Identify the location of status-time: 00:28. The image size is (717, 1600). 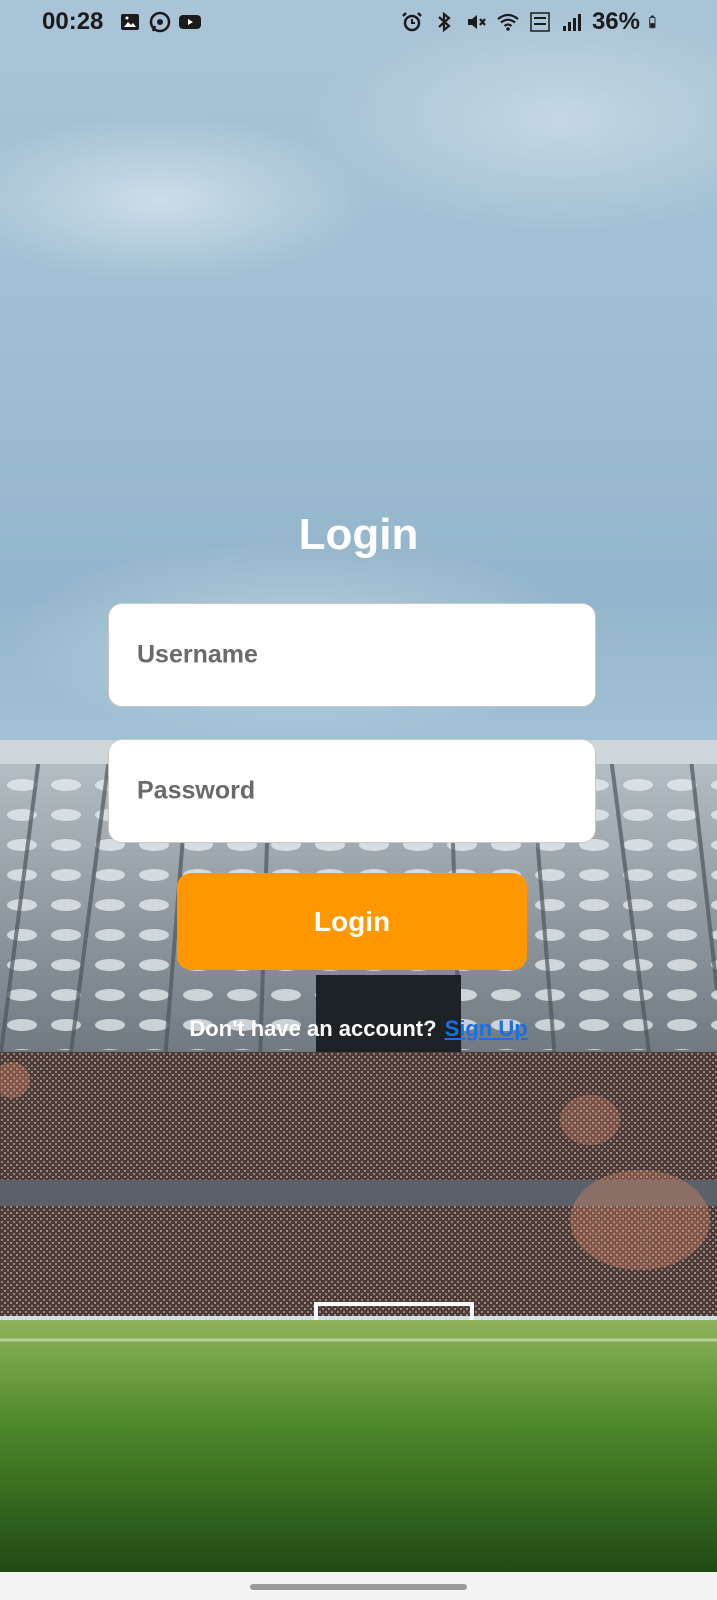
(73, 21).